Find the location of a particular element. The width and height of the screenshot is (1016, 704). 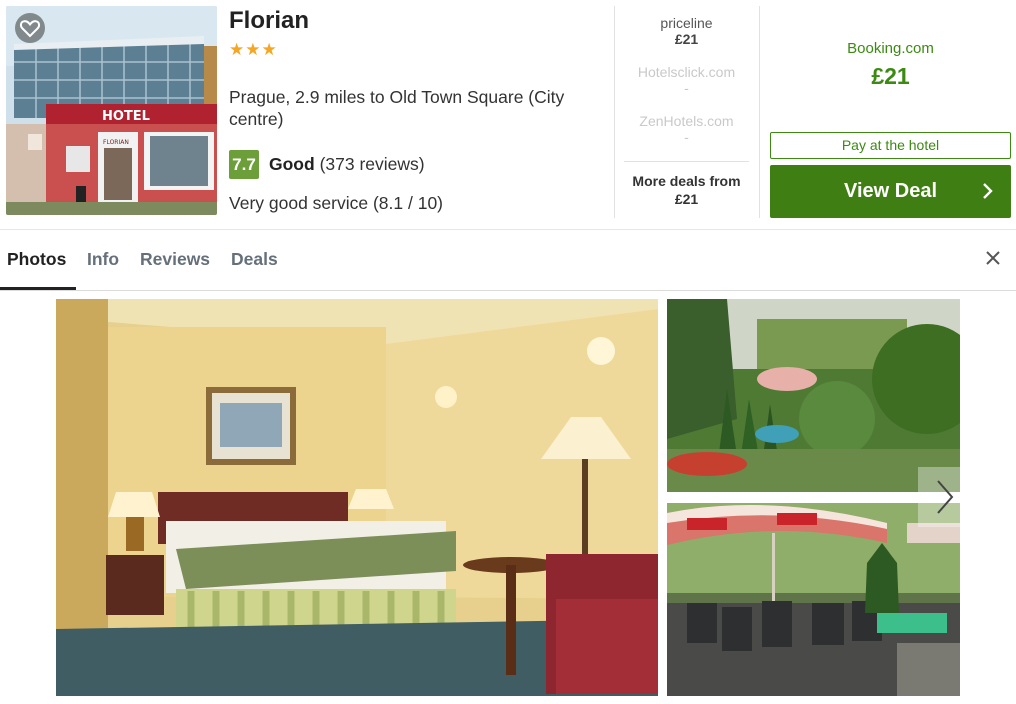

score-badge: 7.7 is located at coordinates (244, 164).